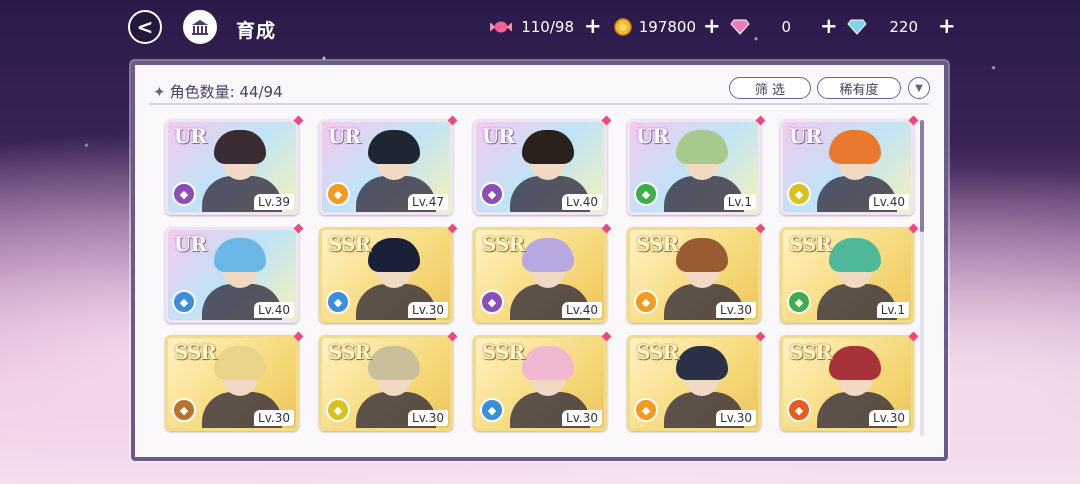  What do you see at coordinates (623, 27) in the screenshot?
I see `gold-coin-icon` at bounding box center [623, 27].